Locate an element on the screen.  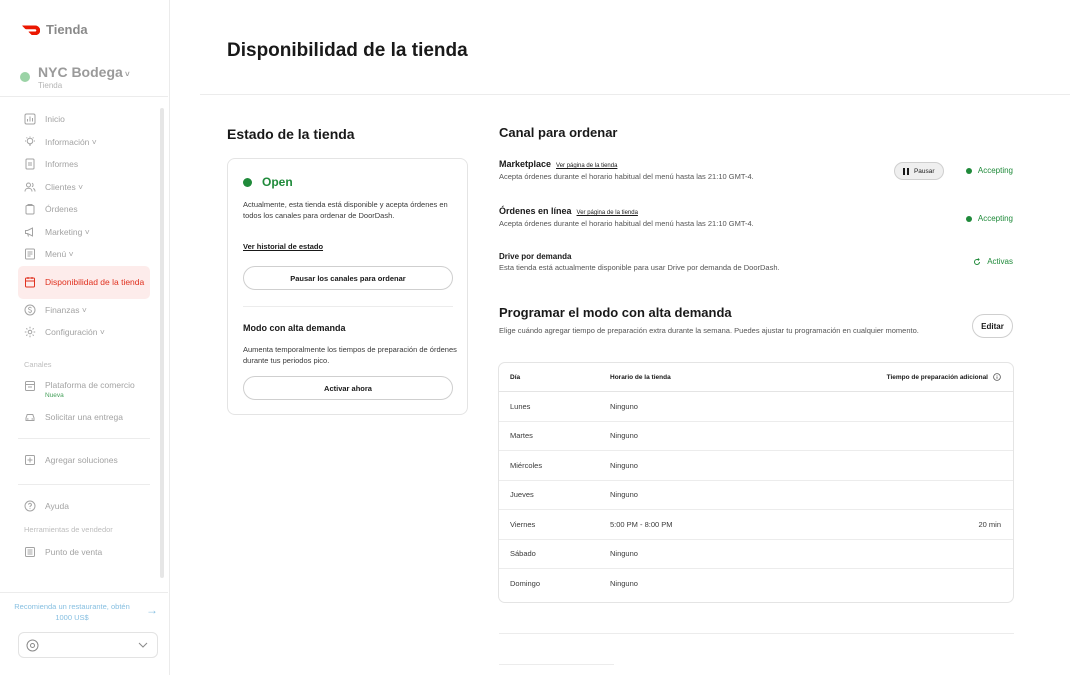
chevron-down-icon is located at coordinates (143, 645).